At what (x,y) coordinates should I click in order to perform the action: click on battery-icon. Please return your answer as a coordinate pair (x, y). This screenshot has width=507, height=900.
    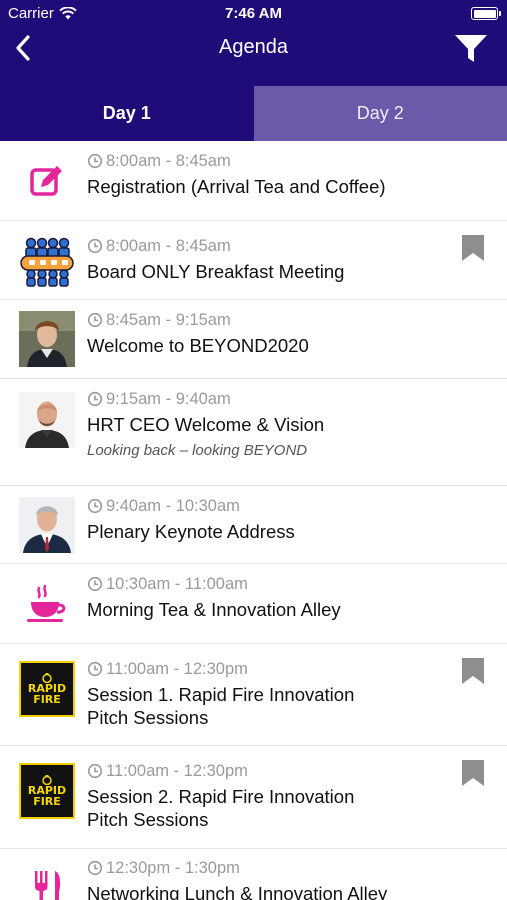
    Looking at the image, I should click on (486, 13).